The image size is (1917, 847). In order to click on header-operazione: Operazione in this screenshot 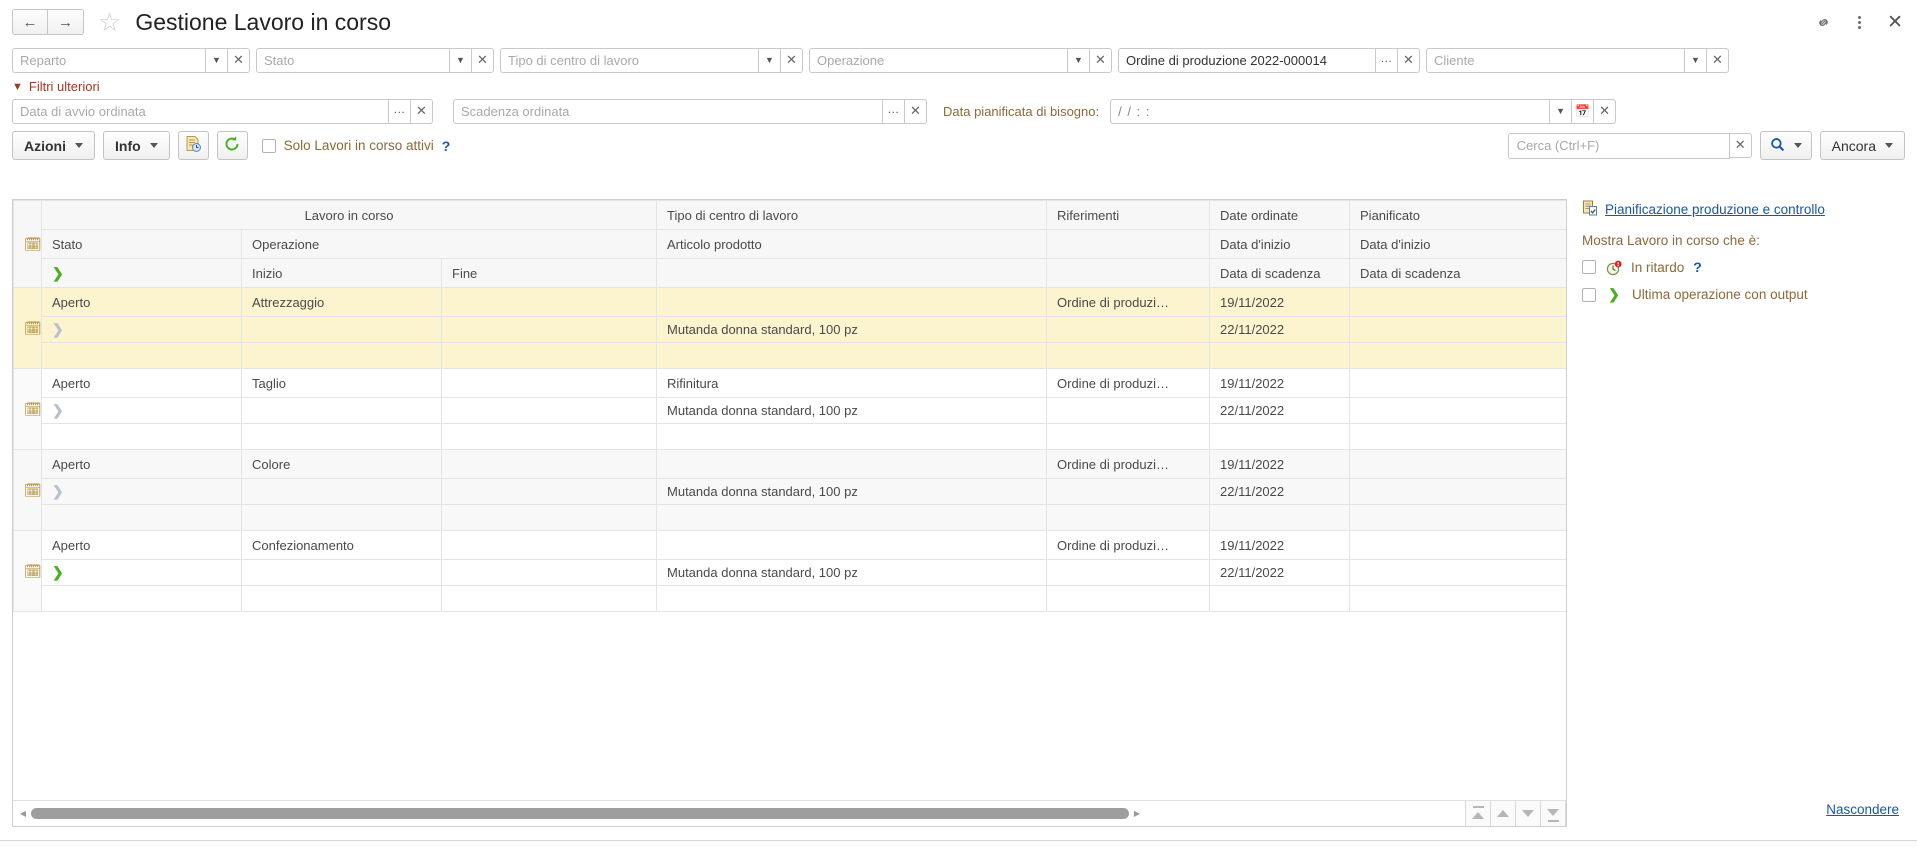, I will do `click(449, 244)`.